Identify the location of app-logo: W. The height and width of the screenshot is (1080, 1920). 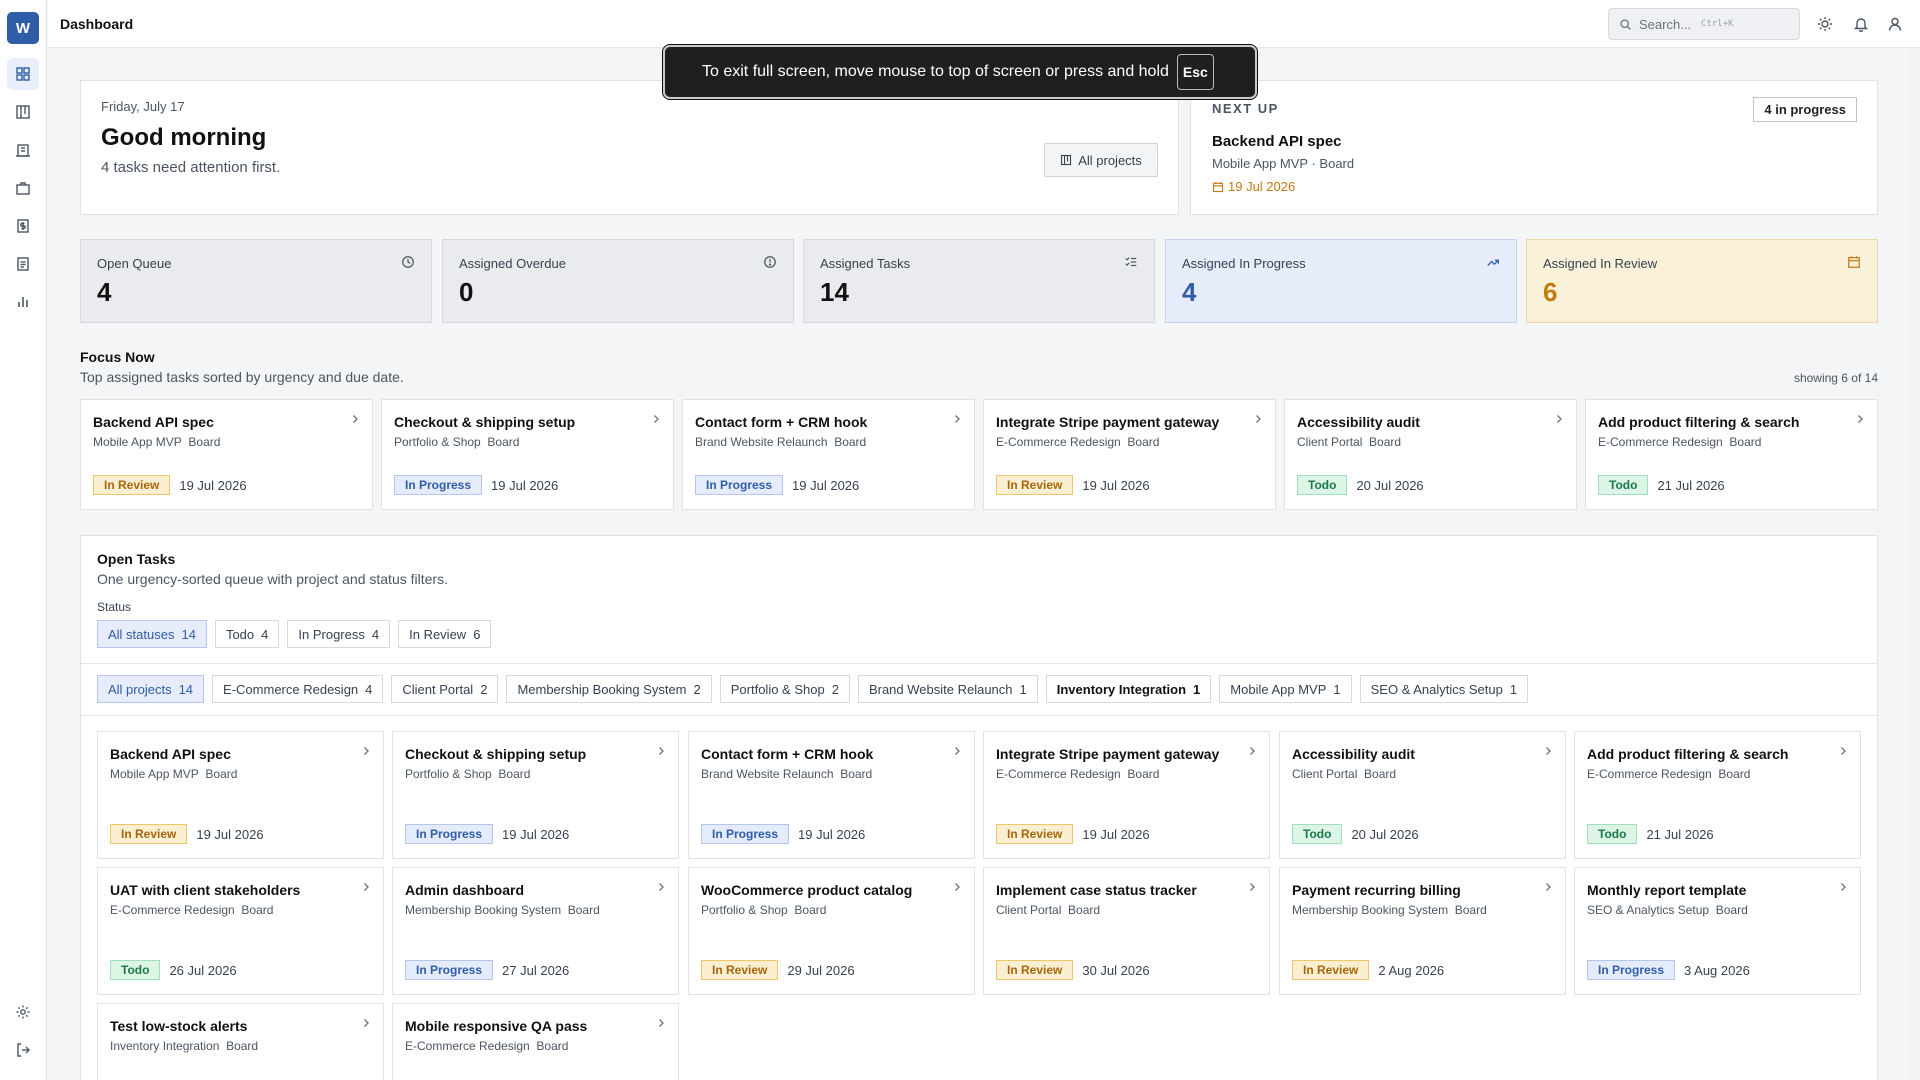
(23, 28).